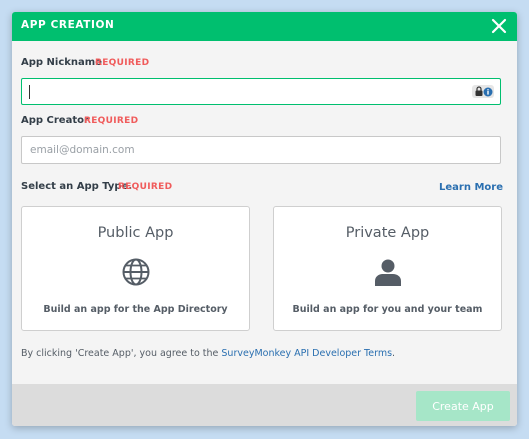  Describe the element at coordinates (261, 91) in the screenshot. I see `nickname-input` at that location.